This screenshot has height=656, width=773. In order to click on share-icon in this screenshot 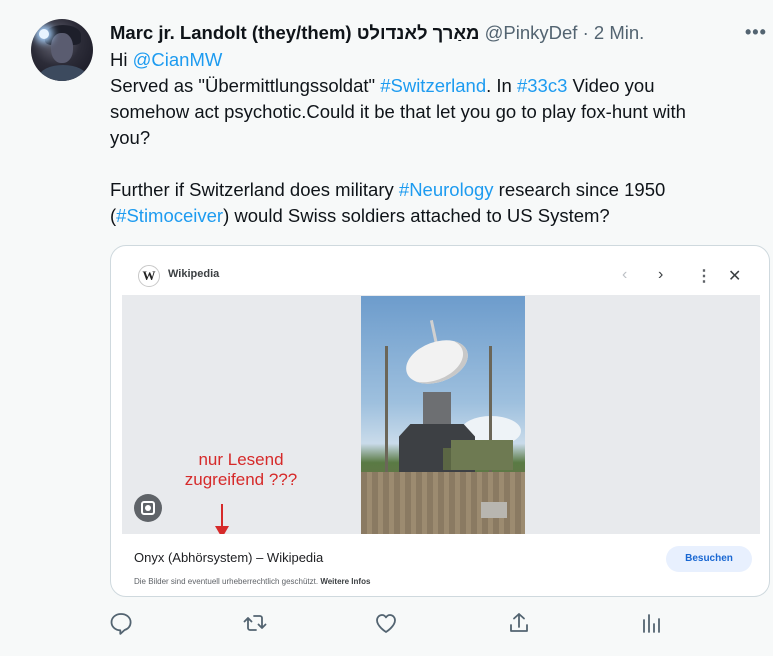, I will do `click(519, 623)`.